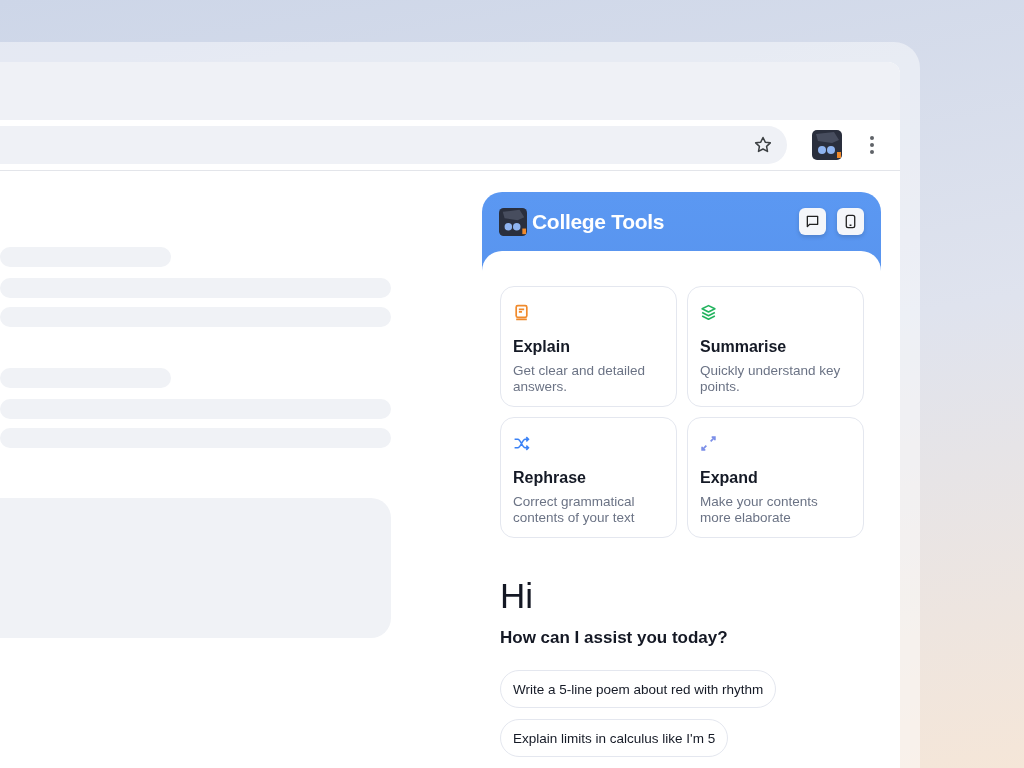 This screenshot has width=1024, height=768. I want to click on assist-question: How can I assist you today?, so click(614, 638).